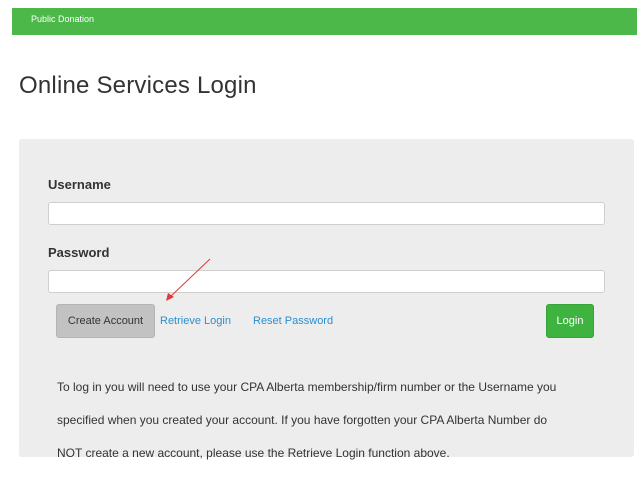 The image size is (637, 485). I want to click on reset-password-link: Reset Password, so click(293, 321).